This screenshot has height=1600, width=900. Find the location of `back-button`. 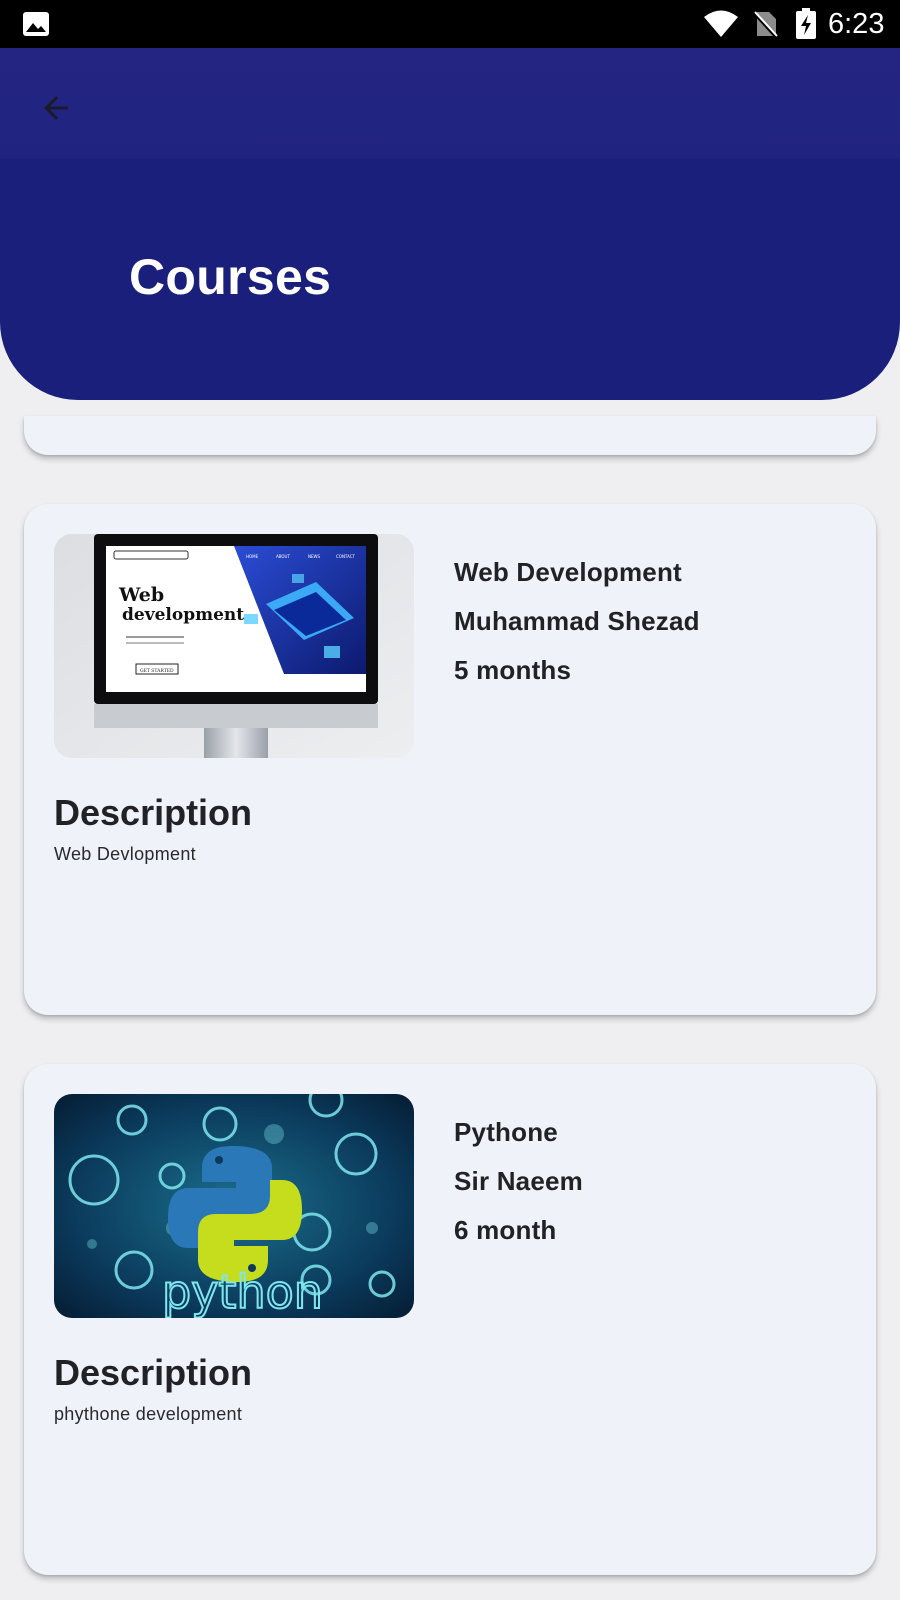

back-button is located at coordinates (56, 108).